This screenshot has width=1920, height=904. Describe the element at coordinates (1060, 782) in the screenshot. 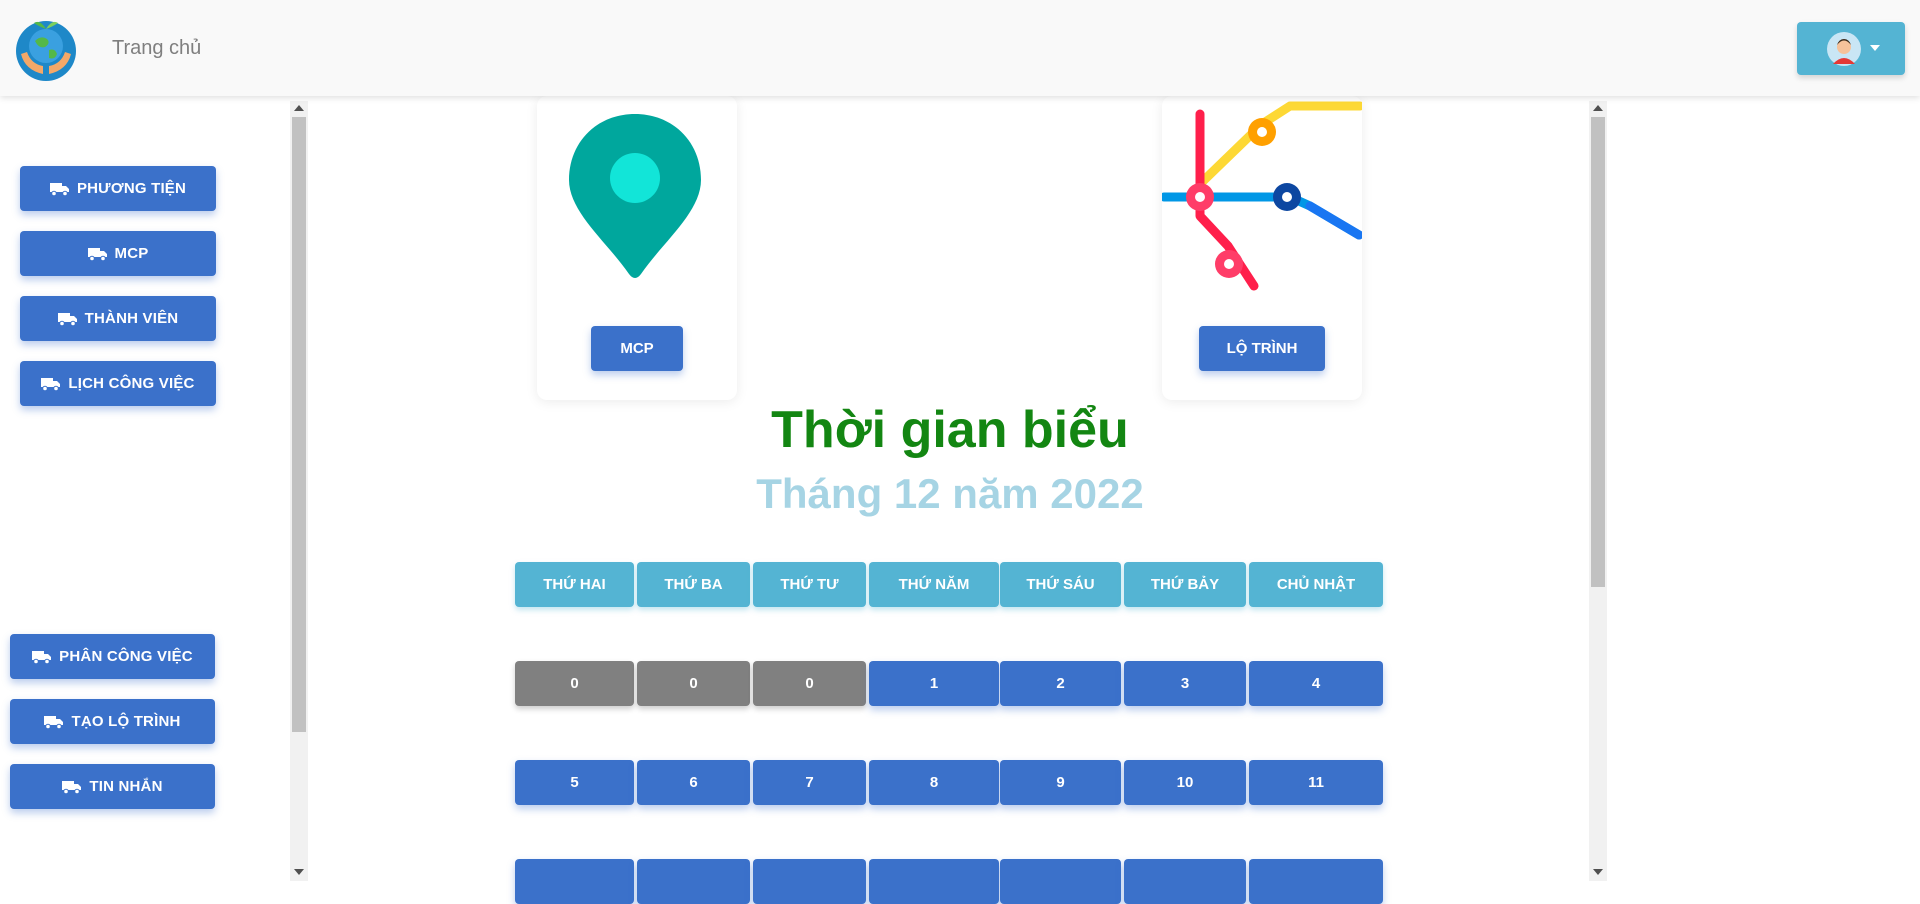

I see `calendar-day-button: 9` at that location.